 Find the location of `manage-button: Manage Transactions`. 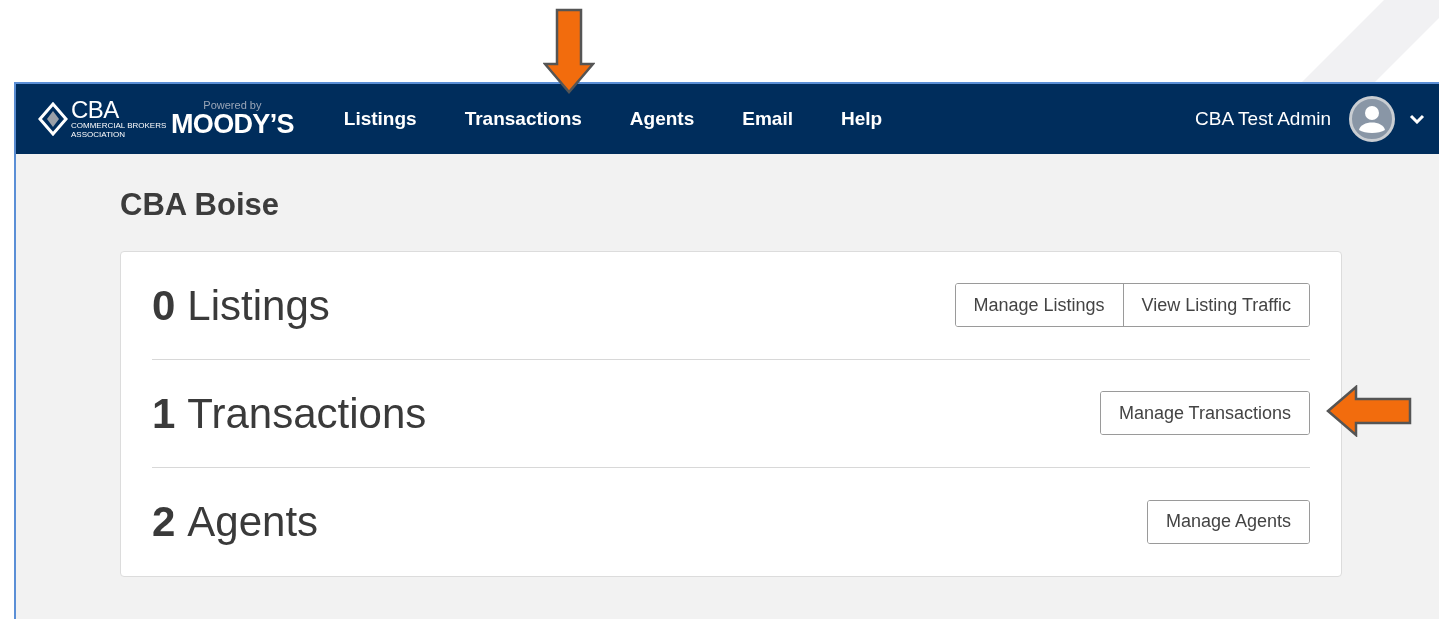

manage-button: Manage Transactions is located at coordinates (1204, 413).